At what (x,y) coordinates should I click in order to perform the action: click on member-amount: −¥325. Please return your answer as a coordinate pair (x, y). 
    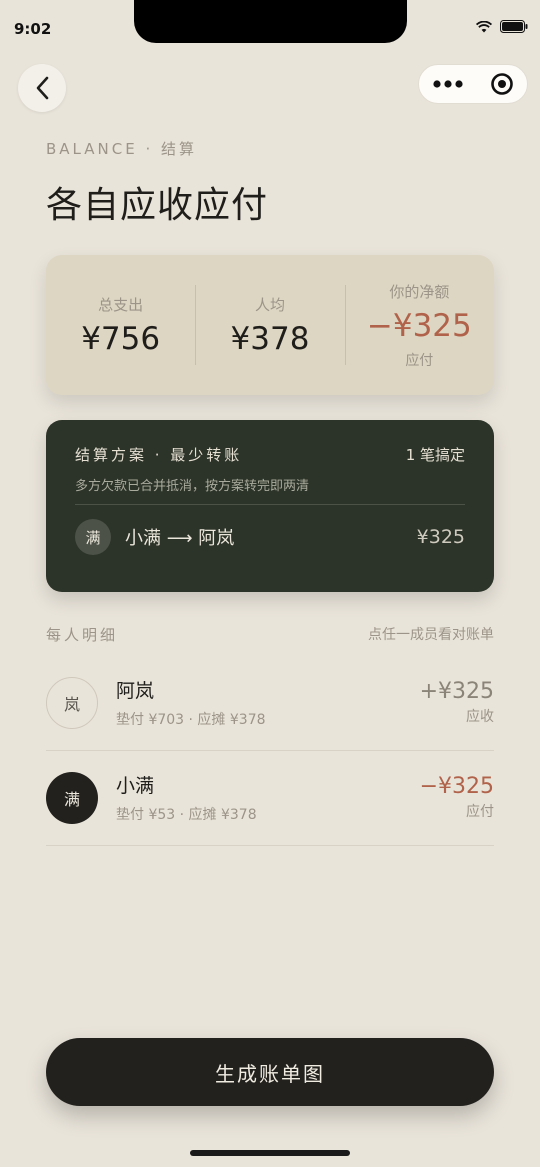
    Looking at the image, I should click on (456, 786).